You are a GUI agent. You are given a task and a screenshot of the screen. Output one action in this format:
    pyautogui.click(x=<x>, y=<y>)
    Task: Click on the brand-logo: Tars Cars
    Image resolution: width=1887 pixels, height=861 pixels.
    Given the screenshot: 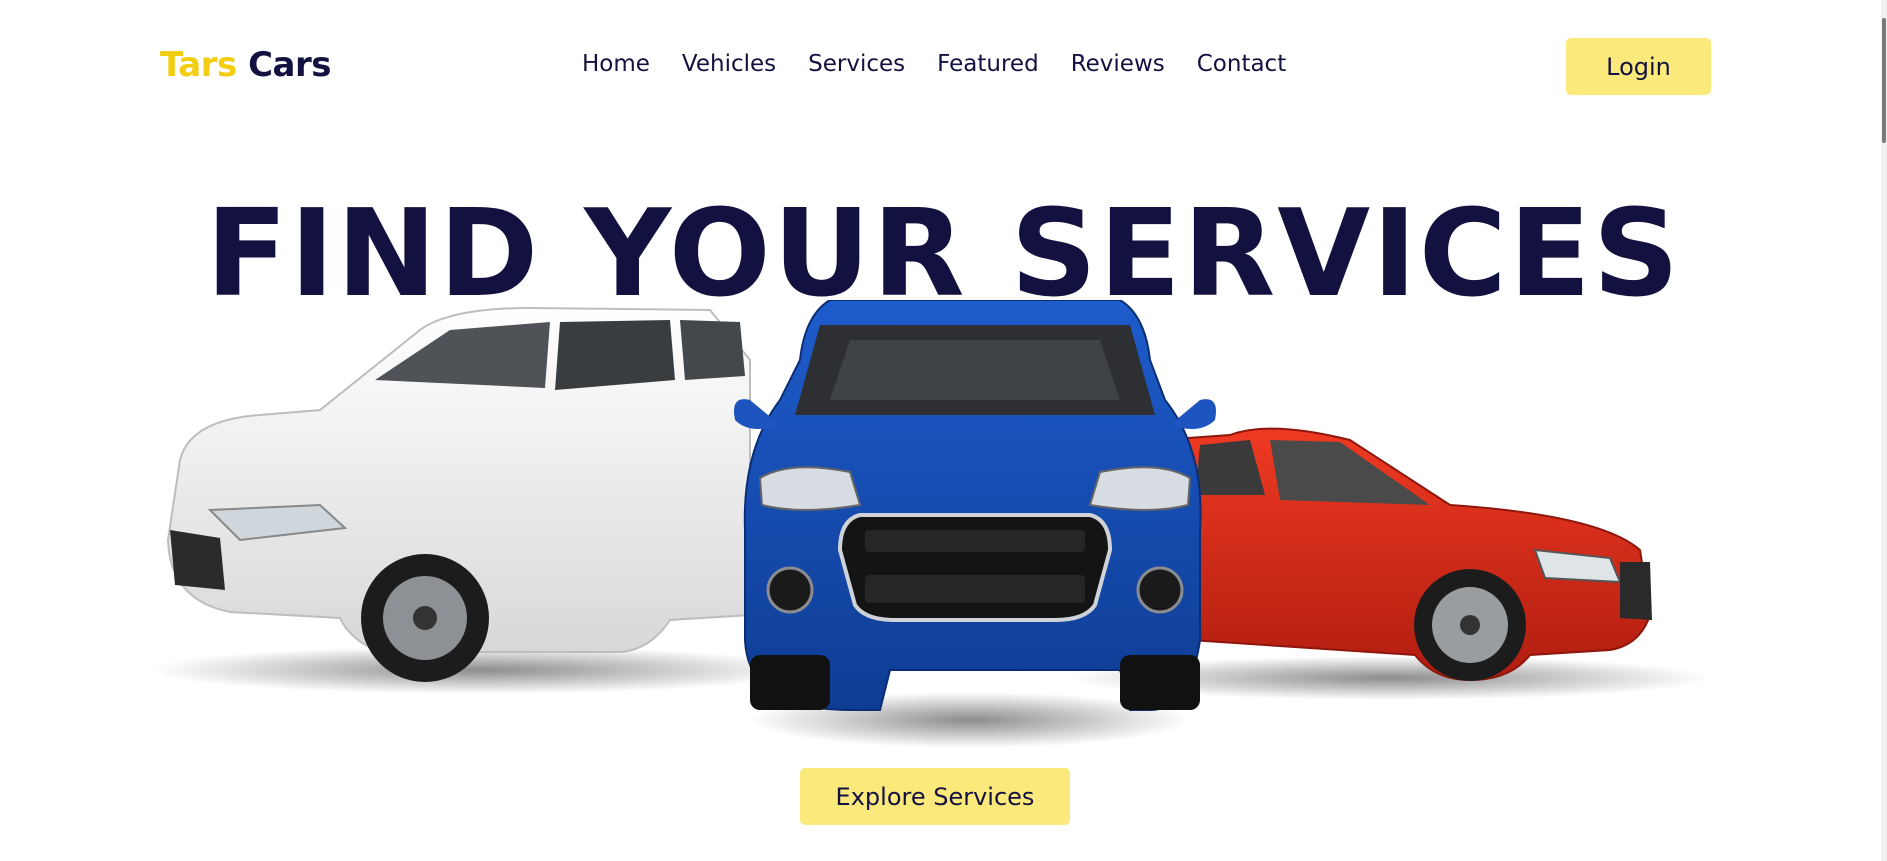 What is the action you would take?
    pyautogui.click(x=246, y=65)
    